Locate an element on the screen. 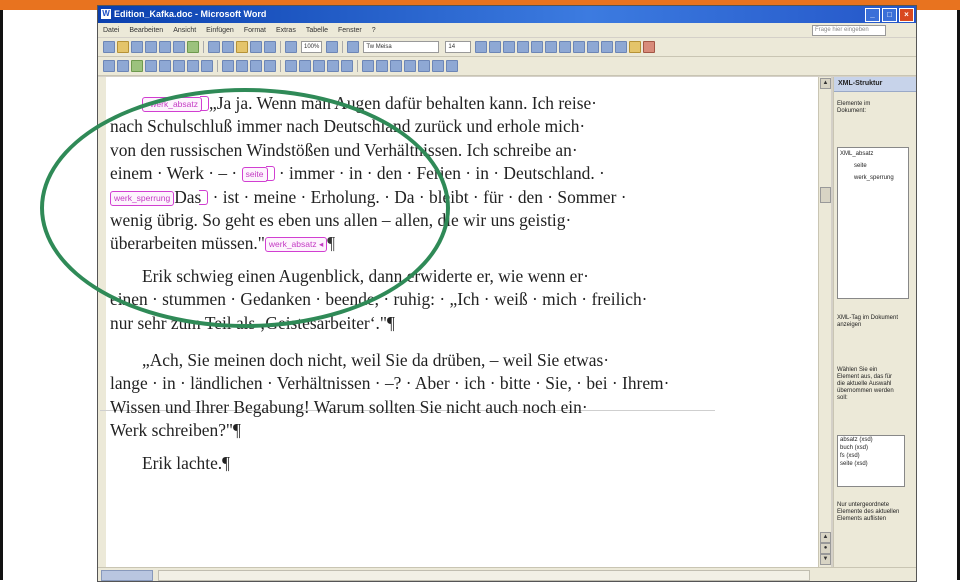  browse-object-icon: ● is located at coordinates (825, 548).